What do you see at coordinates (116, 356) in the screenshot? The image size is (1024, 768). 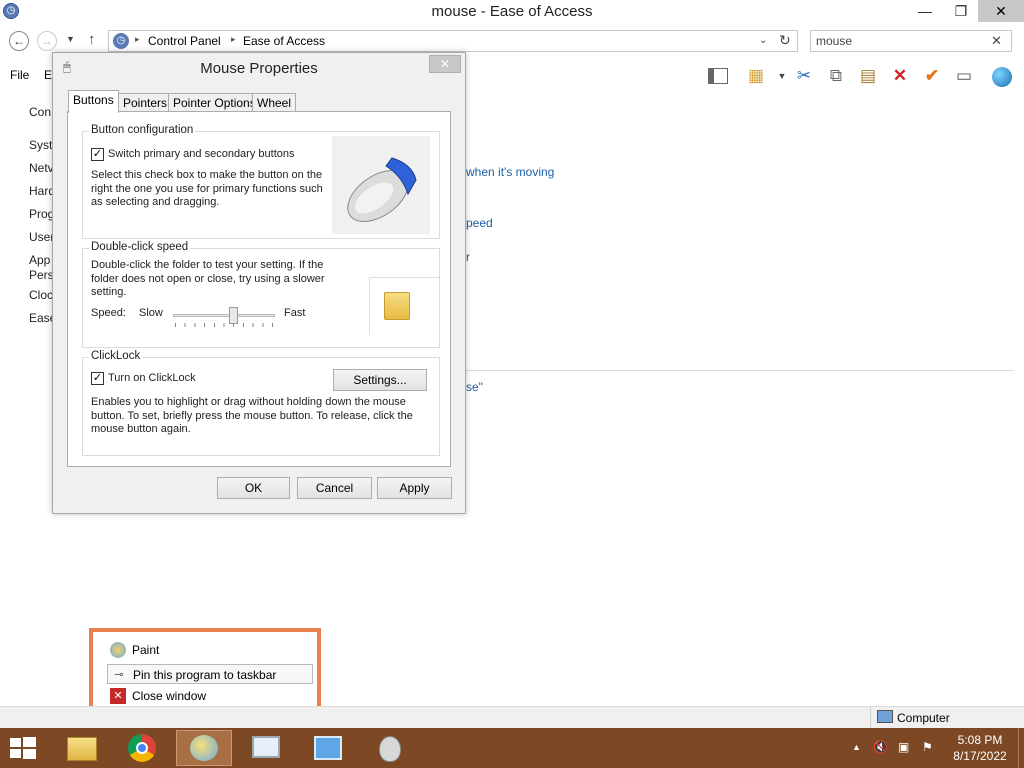 I see `group-label: ClickLock` at bounding box center [116, 356].